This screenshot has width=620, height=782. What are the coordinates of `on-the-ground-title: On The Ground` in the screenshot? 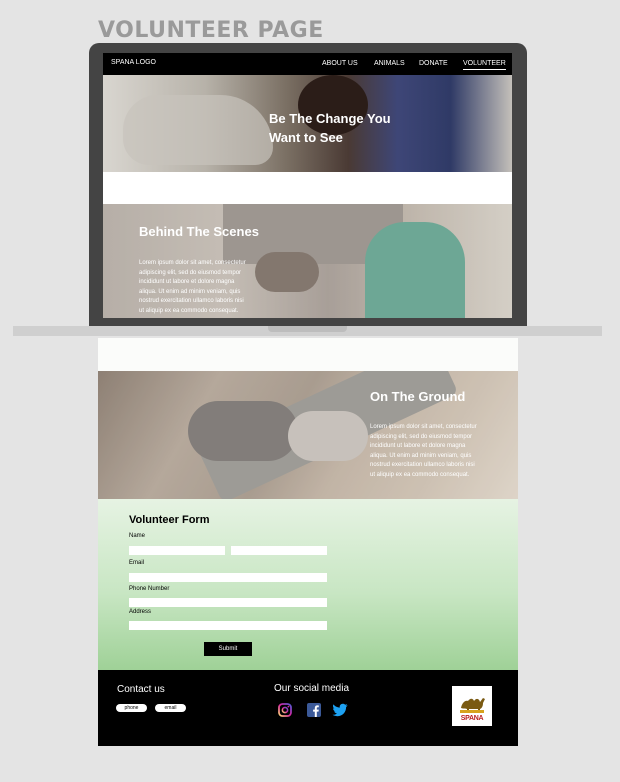 It's located at (418, 396).